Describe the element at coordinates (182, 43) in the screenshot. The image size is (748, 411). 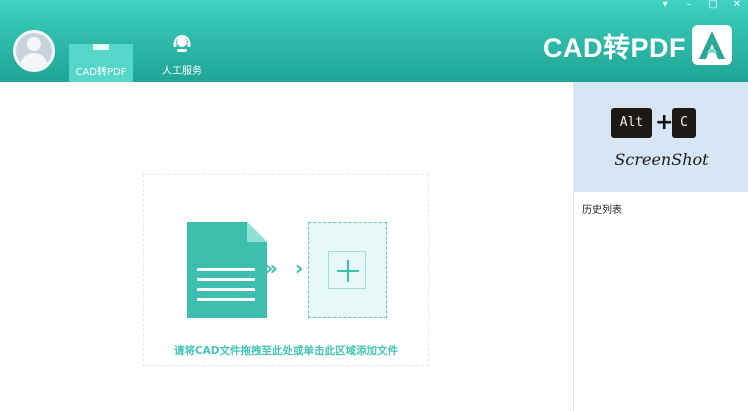
I see `headset-icon` at that location.